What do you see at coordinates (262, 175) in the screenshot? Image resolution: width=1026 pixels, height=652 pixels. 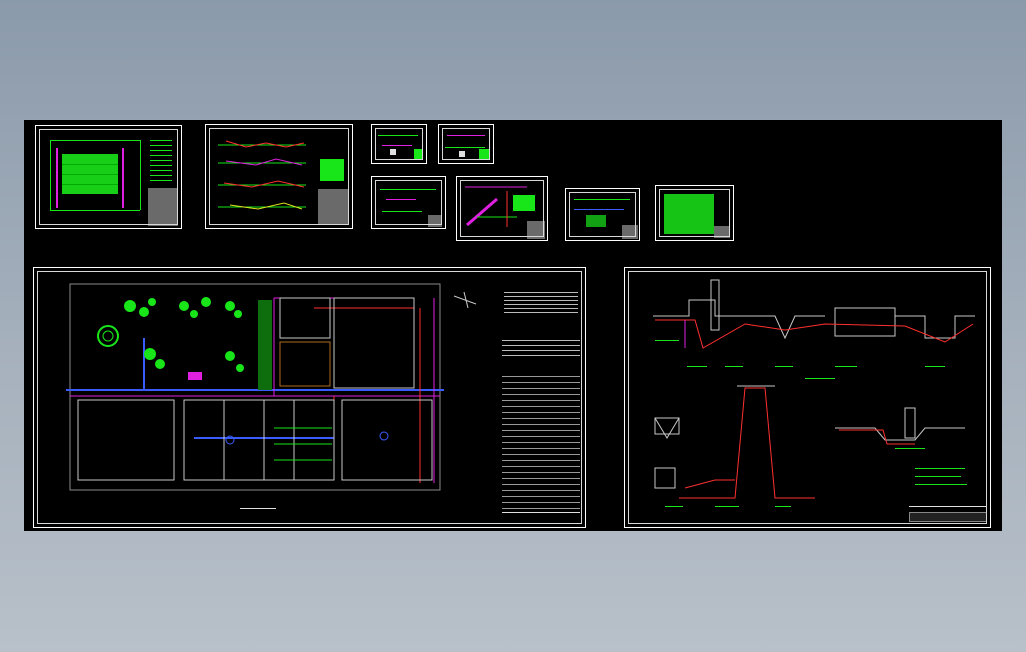 I see `pipe-profile-drawing` at bounding box center [262, 175].